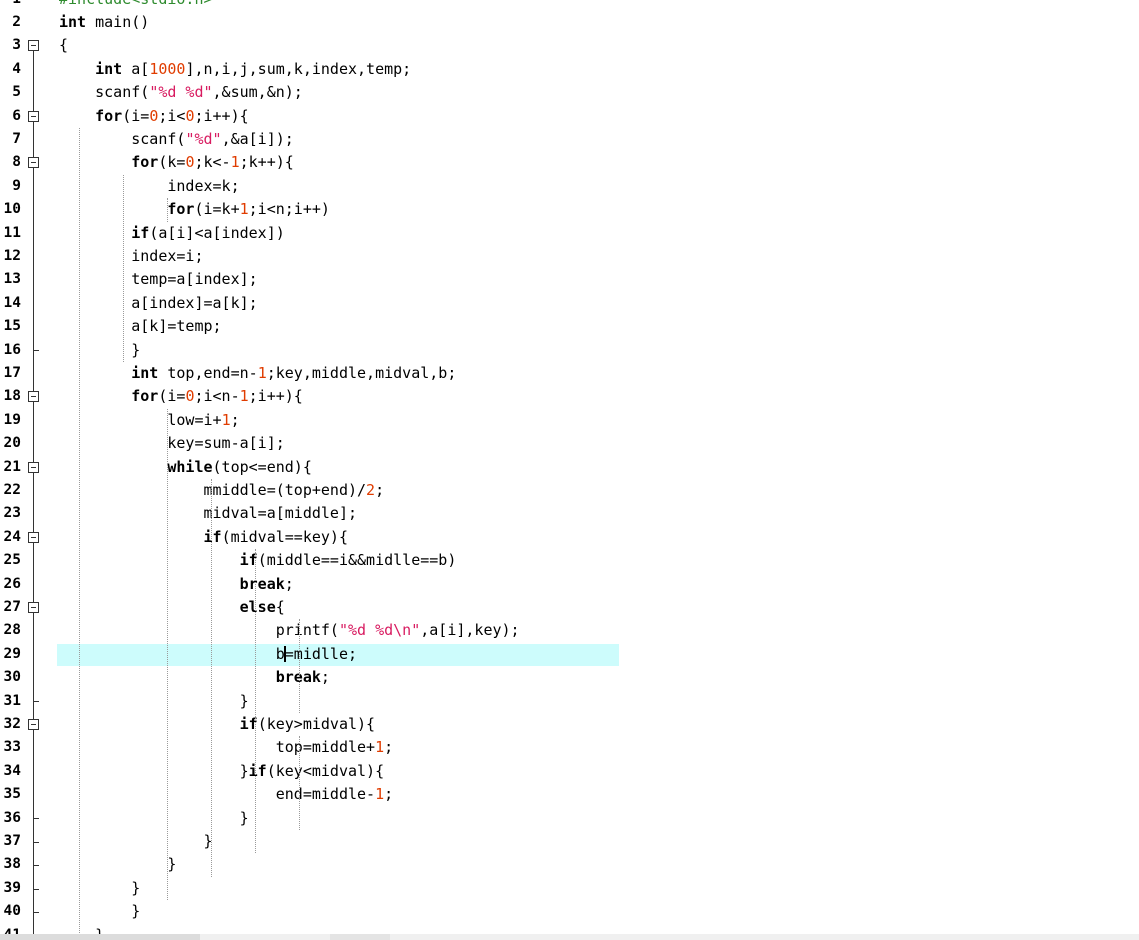  Describe the element at coordinates (217, 396) in the screenshot. I see `code-token: ;i<n-` at that location.